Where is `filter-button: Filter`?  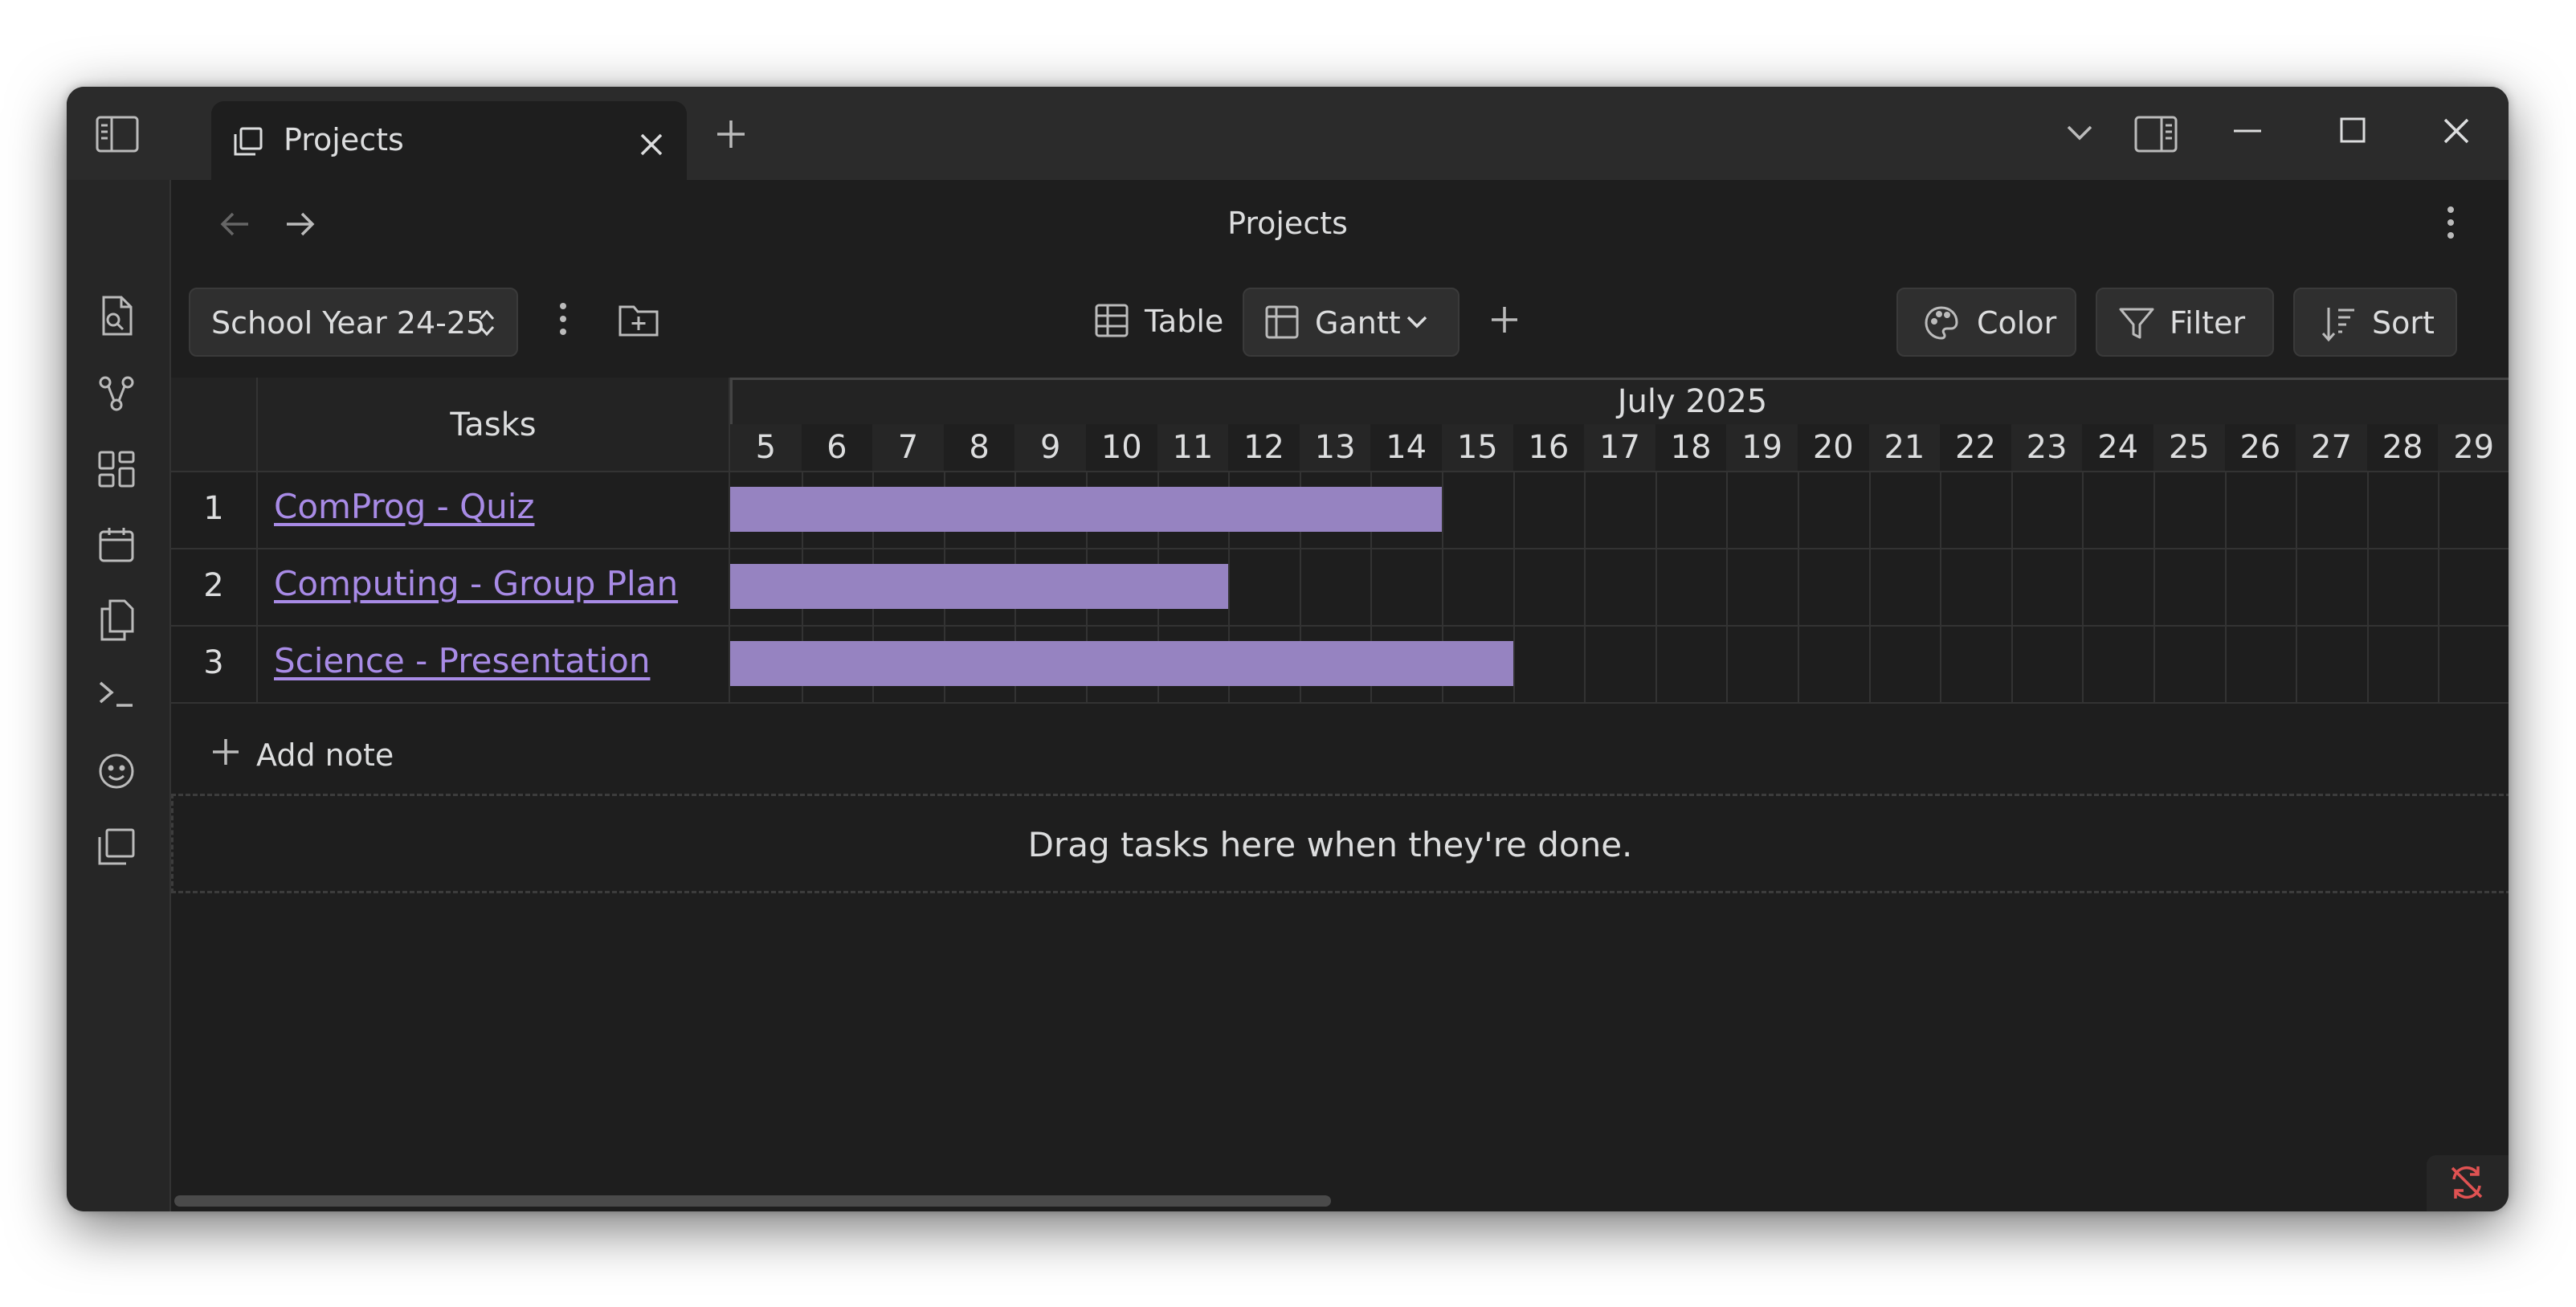 filter-button: Filter is located at coordinates (2185, 322).